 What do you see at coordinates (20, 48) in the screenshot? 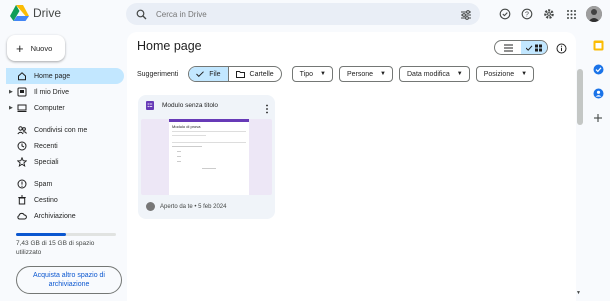
I see `plus-icon: +` at bounding box center [20, 48].